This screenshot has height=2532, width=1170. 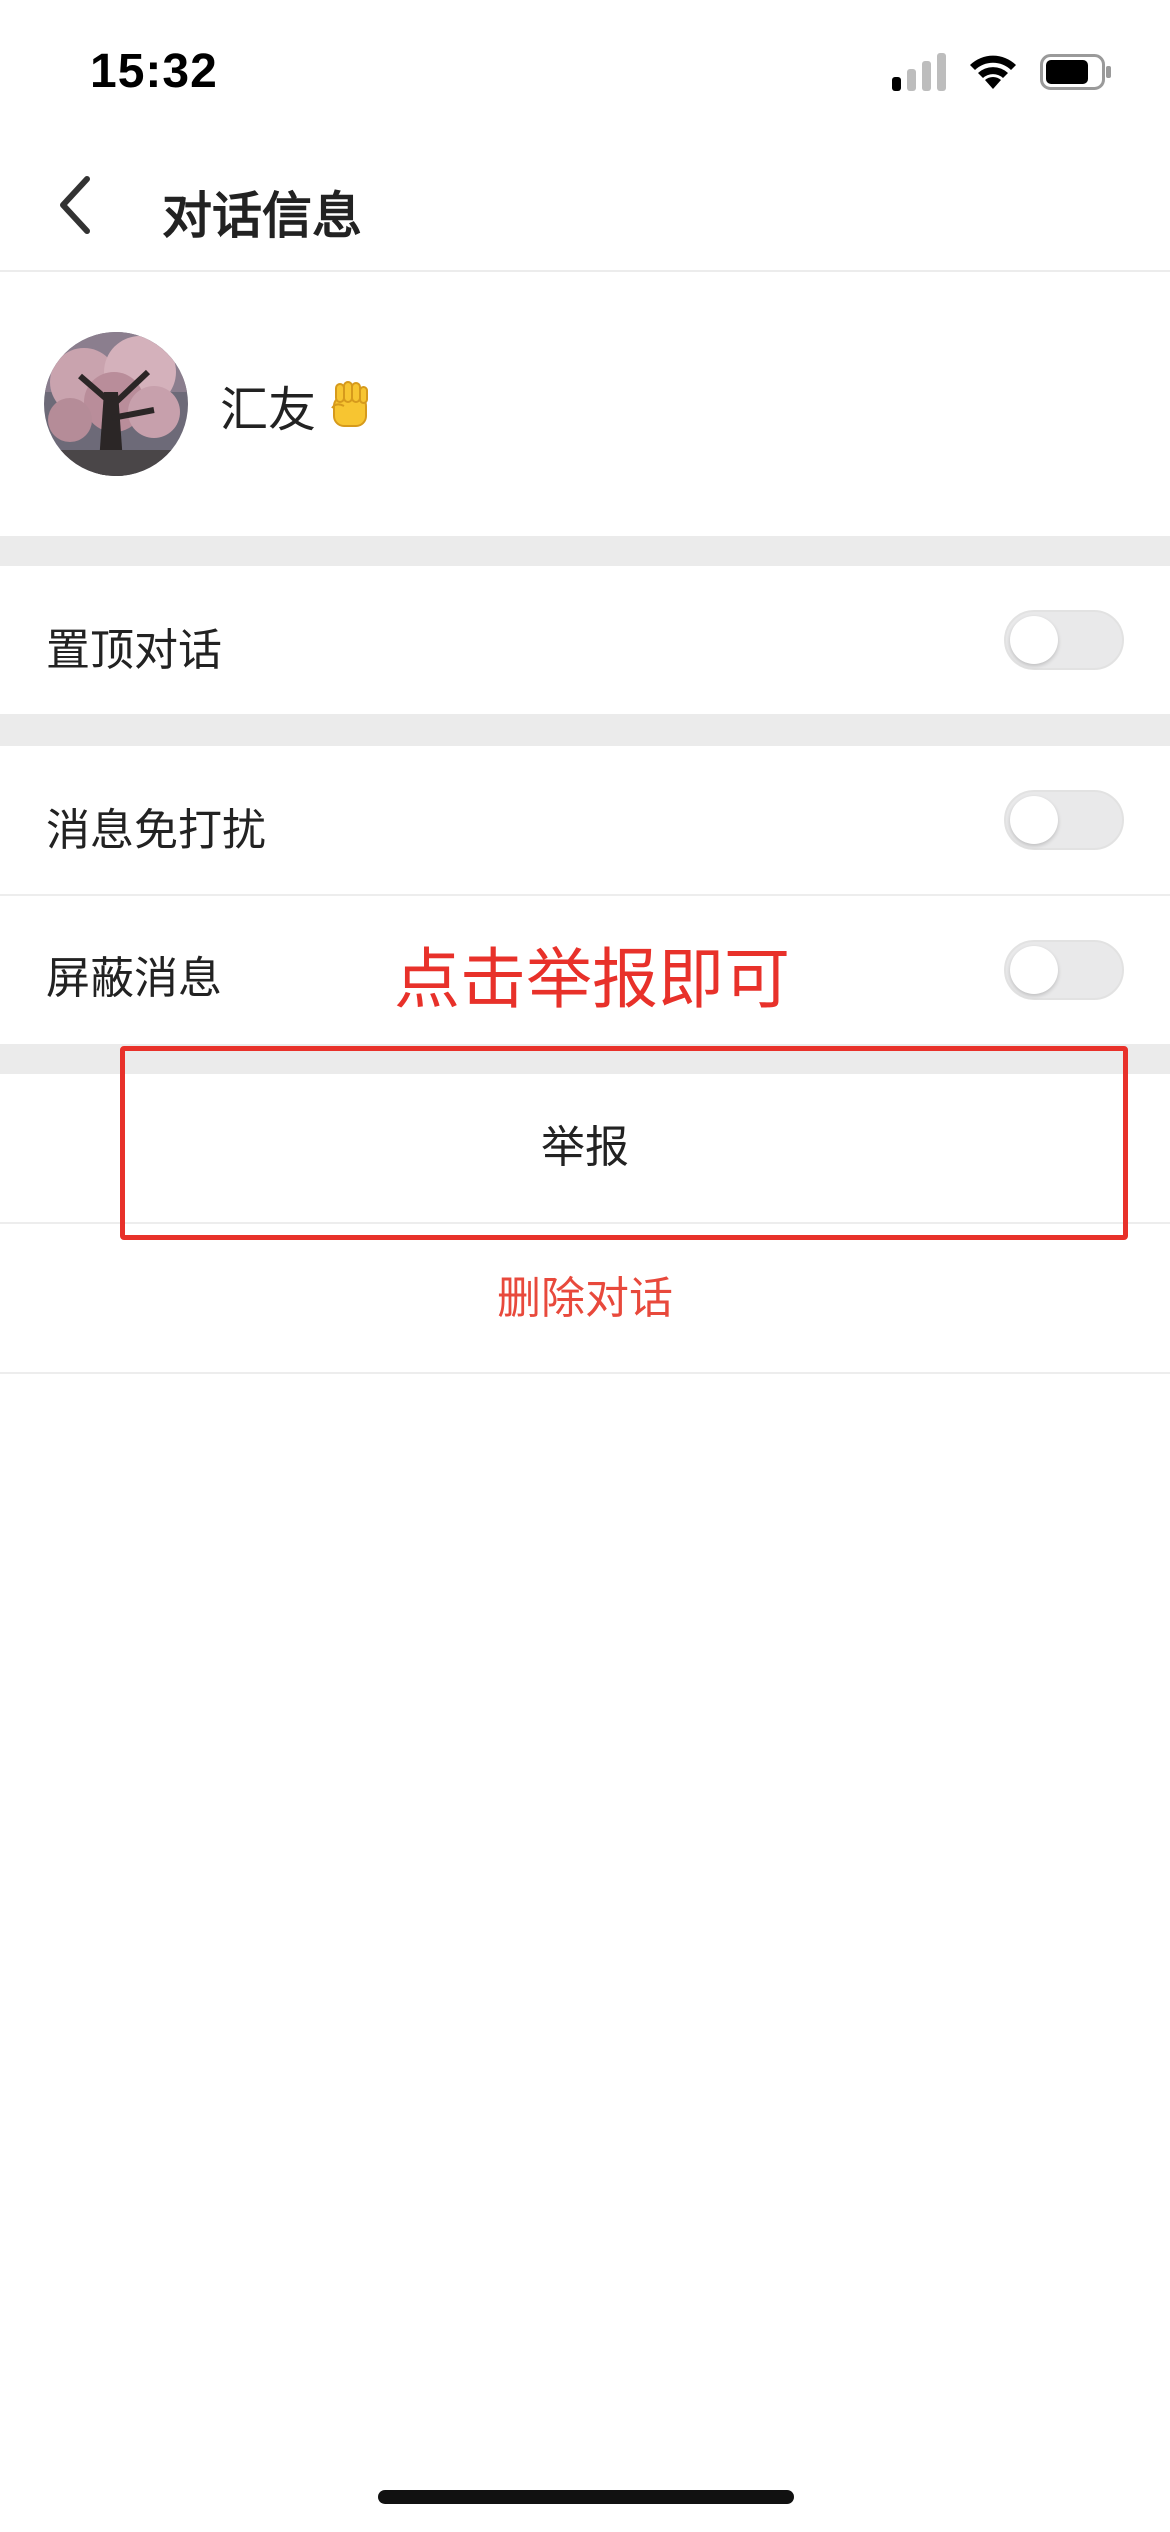 I want to click on nav-bar: 对话信息, so click(x=585, y=206).